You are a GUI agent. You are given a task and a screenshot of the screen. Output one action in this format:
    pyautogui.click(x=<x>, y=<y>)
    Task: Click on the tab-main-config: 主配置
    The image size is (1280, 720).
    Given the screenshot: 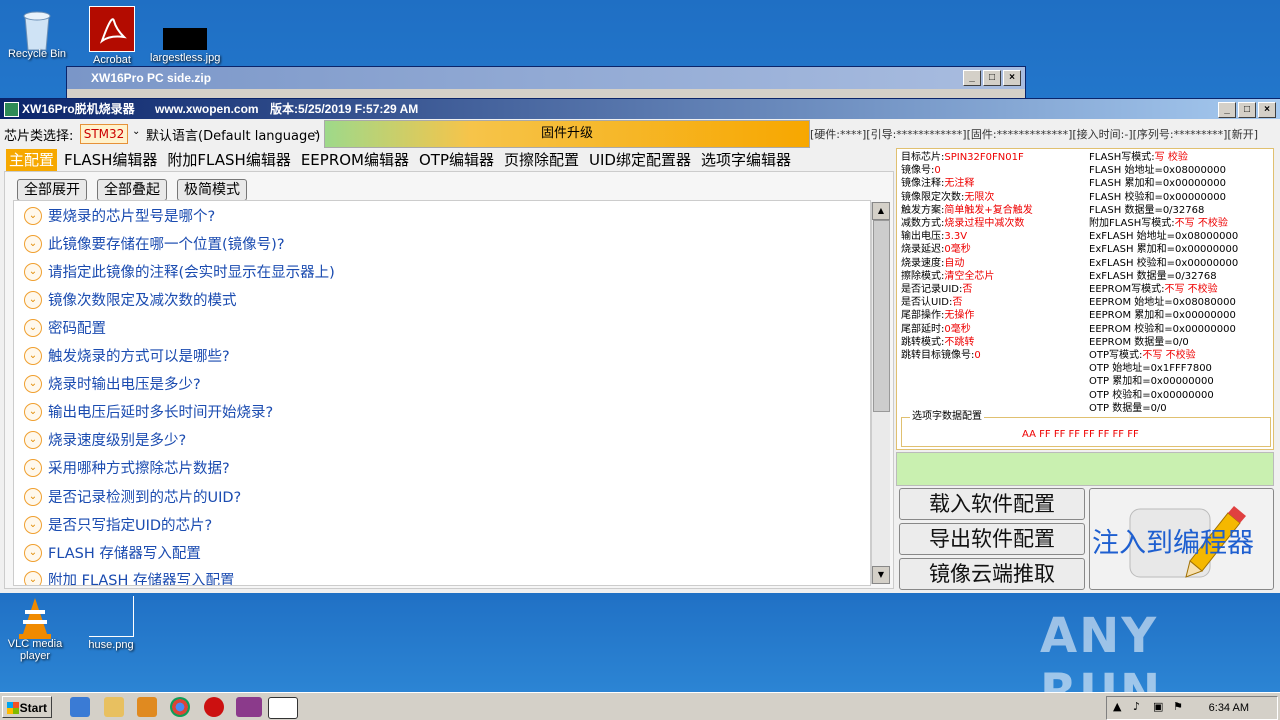 What is the action you would take?
    pyautogui.click(x=32, y=160)
    